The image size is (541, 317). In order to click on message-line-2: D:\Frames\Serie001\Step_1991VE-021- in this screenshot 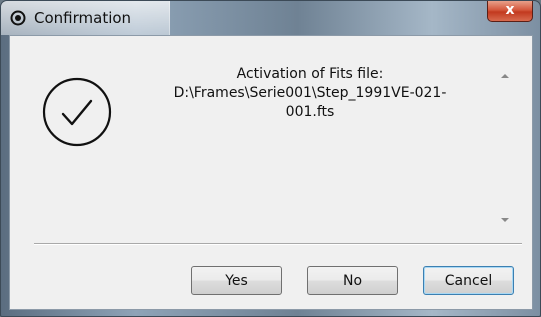, I will do `click(310, 93)`.